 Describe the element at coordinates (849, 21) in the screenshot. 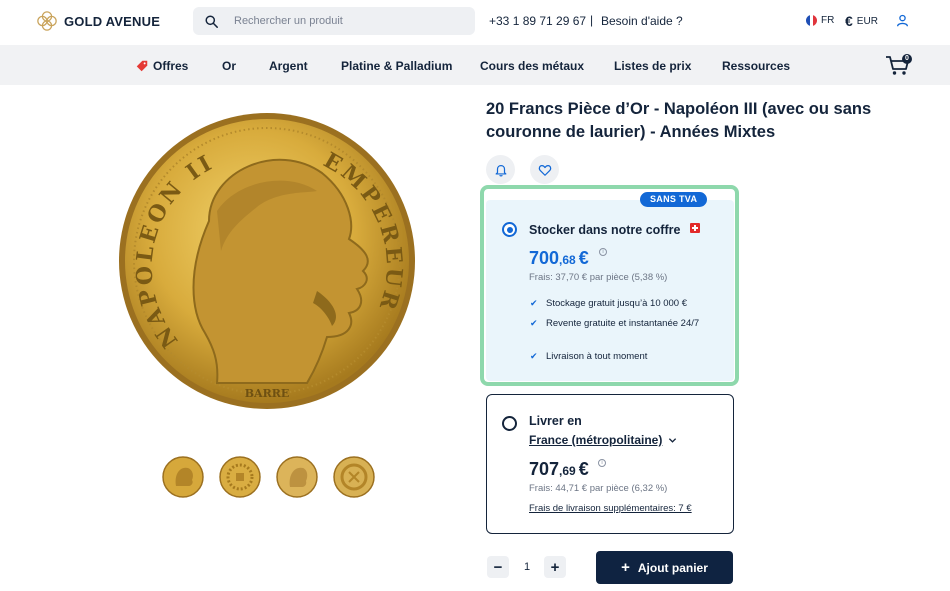

I see `euro-icon: €` at that location.